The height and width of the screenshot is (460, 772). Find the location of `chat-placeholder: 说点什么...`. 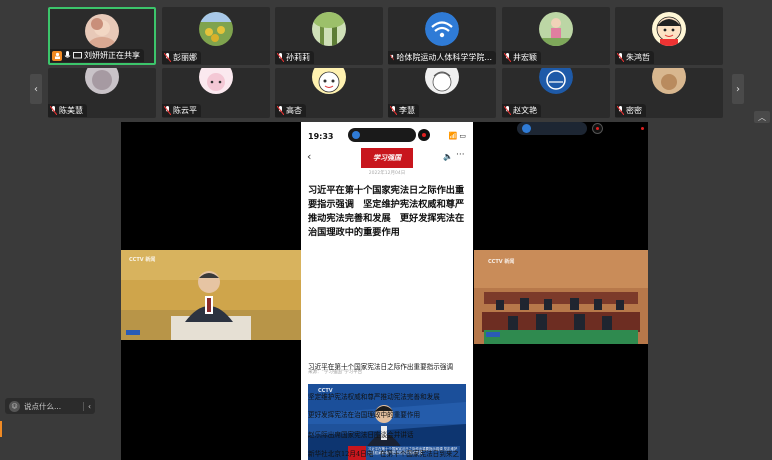

chat-placeholder: 说点什么... is located at coordinates (53, 406).